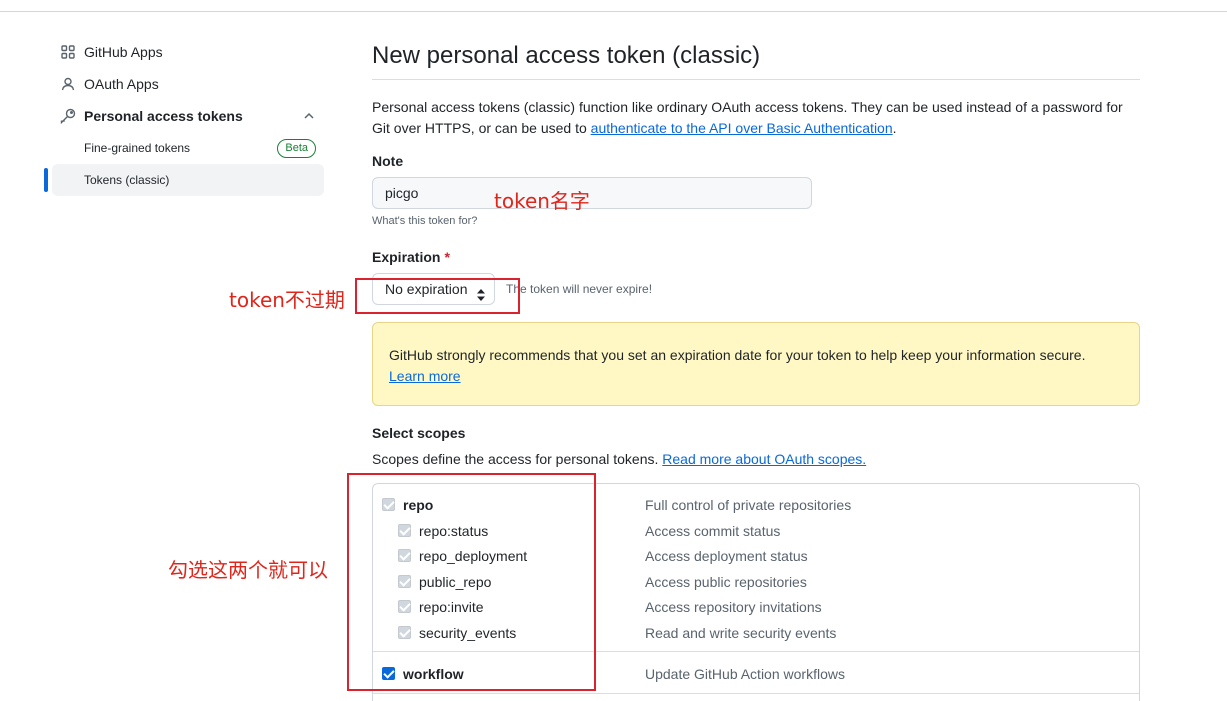 The height and width of the screenshot is (701, 1227). What do you see at coordinates (185, 84) in the screenshot?
I see `sidebar-item-oauth-apps: OAuth Apps` at bounding box center [185, 84].